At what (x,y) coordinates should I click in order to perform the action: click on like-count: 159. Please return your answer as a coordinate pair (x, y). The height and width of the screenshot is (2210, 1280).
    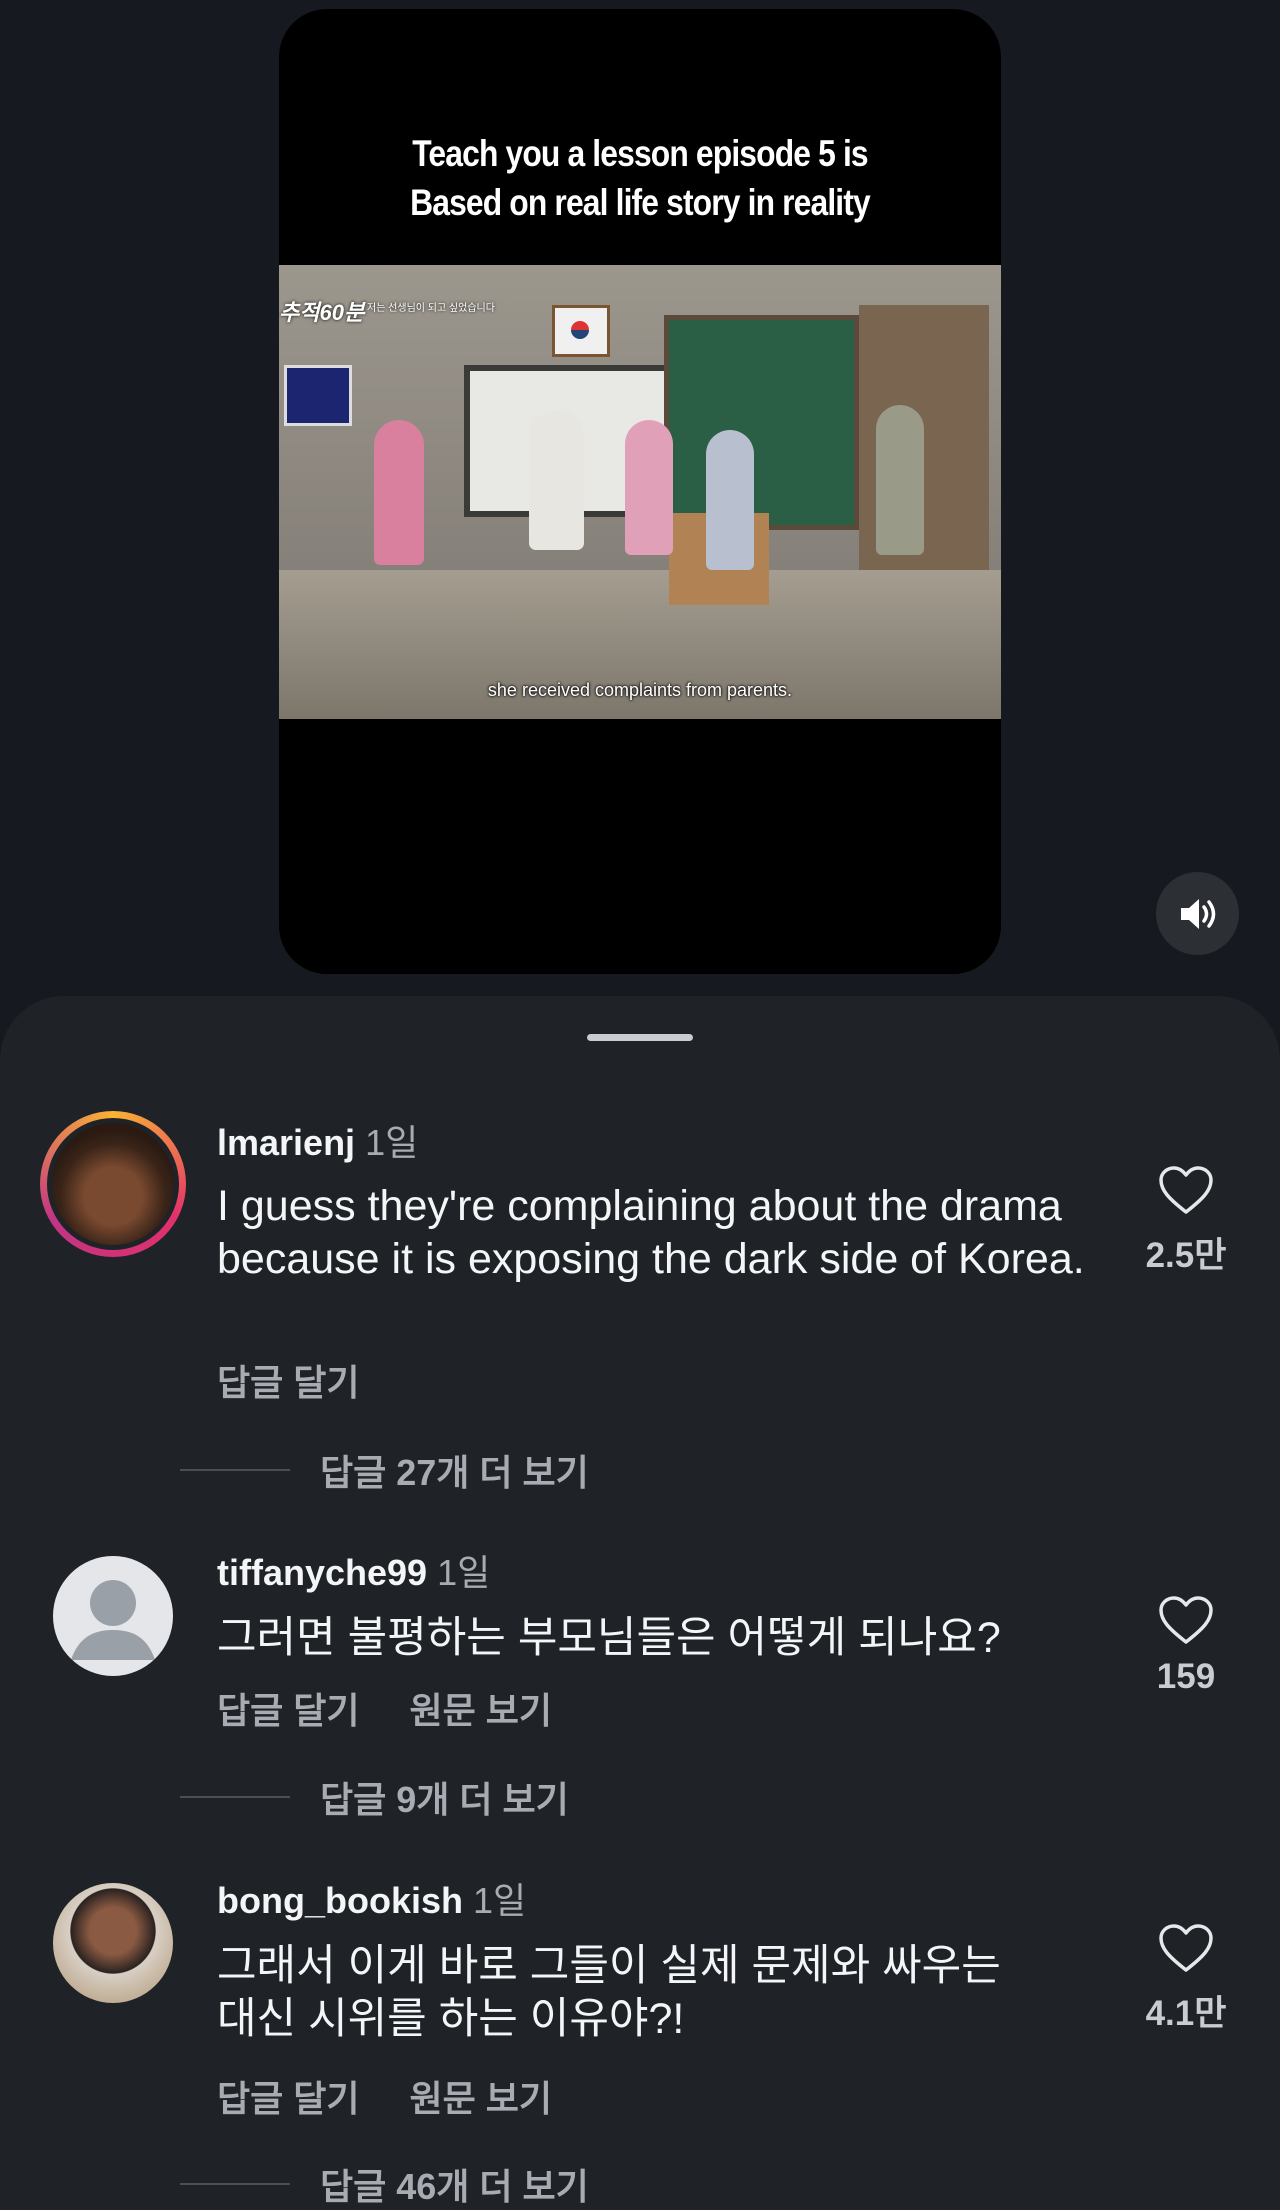
    Looking at the image, I should click on (1186, 1676).